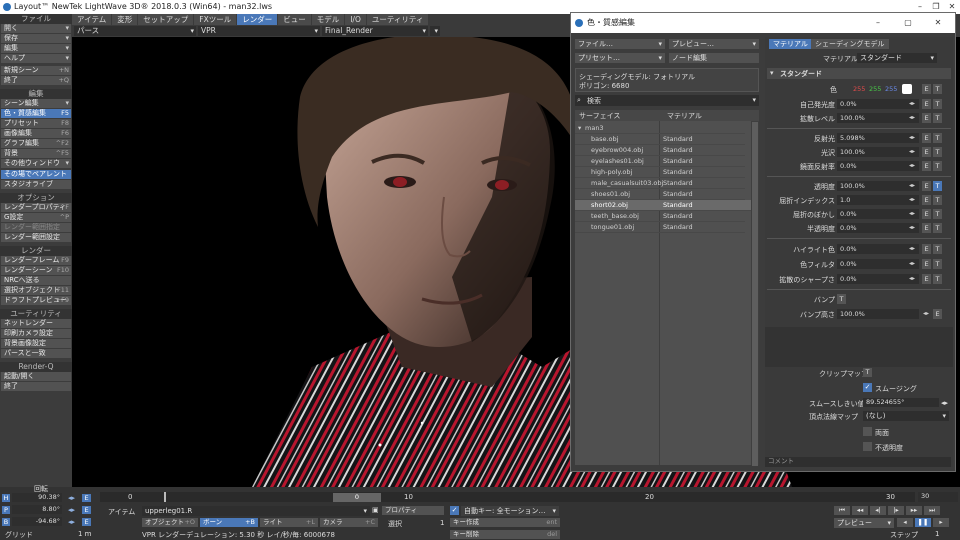  What do you see at coordinates (867, 372) in the screenshot?
I see `clip-map-texture-button: T` at bounding box center [867, 372].